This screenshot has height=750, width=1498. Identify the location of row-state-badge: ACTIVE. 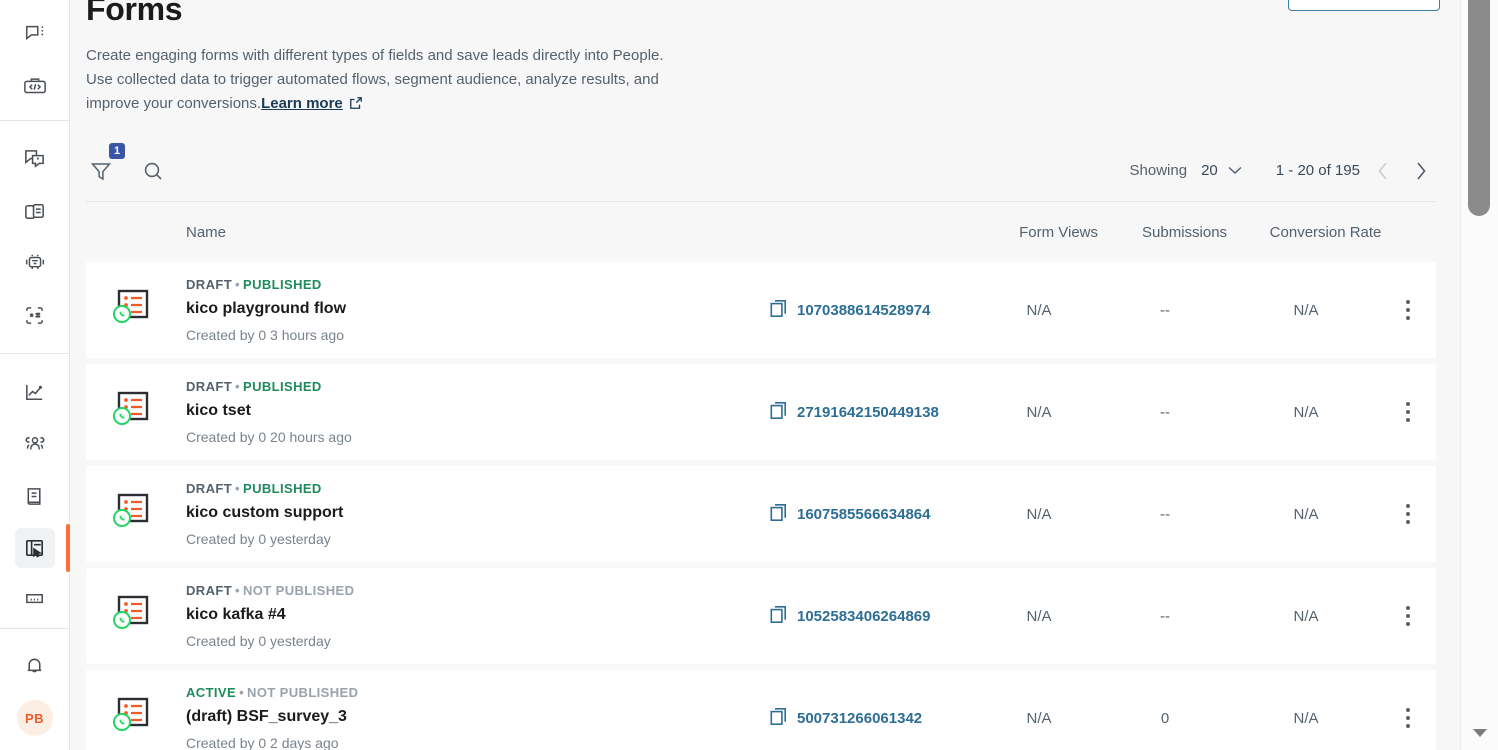
(211, 692).